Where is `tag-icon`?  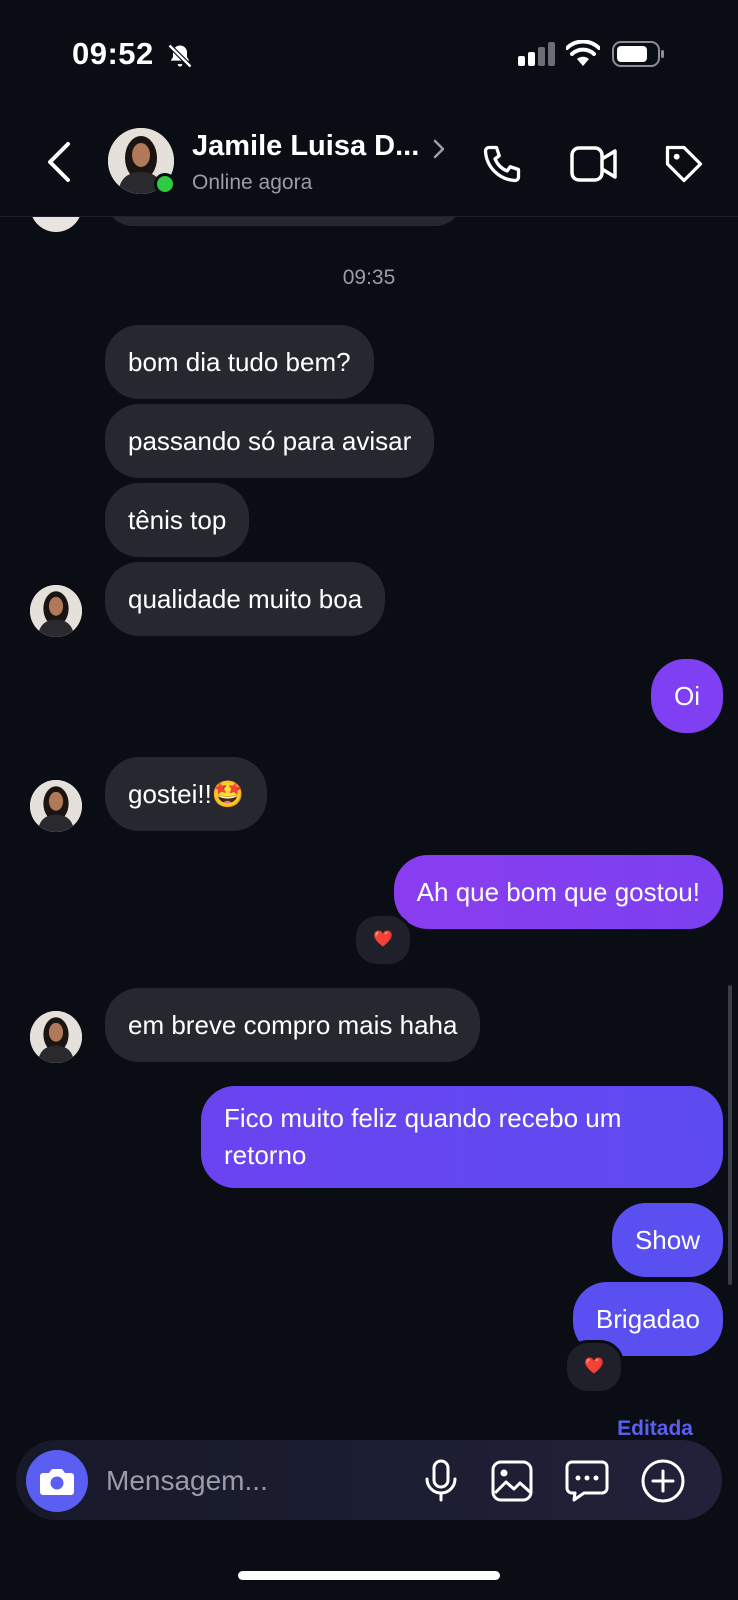 tag-icon is located at coordinates (684, 164).